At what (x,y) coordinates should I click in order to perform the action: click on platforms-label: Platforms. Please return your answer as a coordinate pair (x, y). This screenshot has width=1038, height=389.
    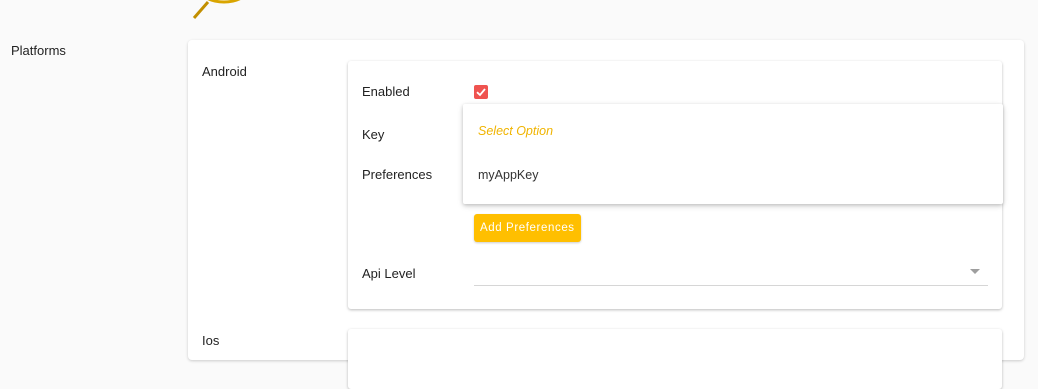
    Looking at the image, I should click on (38, 50).